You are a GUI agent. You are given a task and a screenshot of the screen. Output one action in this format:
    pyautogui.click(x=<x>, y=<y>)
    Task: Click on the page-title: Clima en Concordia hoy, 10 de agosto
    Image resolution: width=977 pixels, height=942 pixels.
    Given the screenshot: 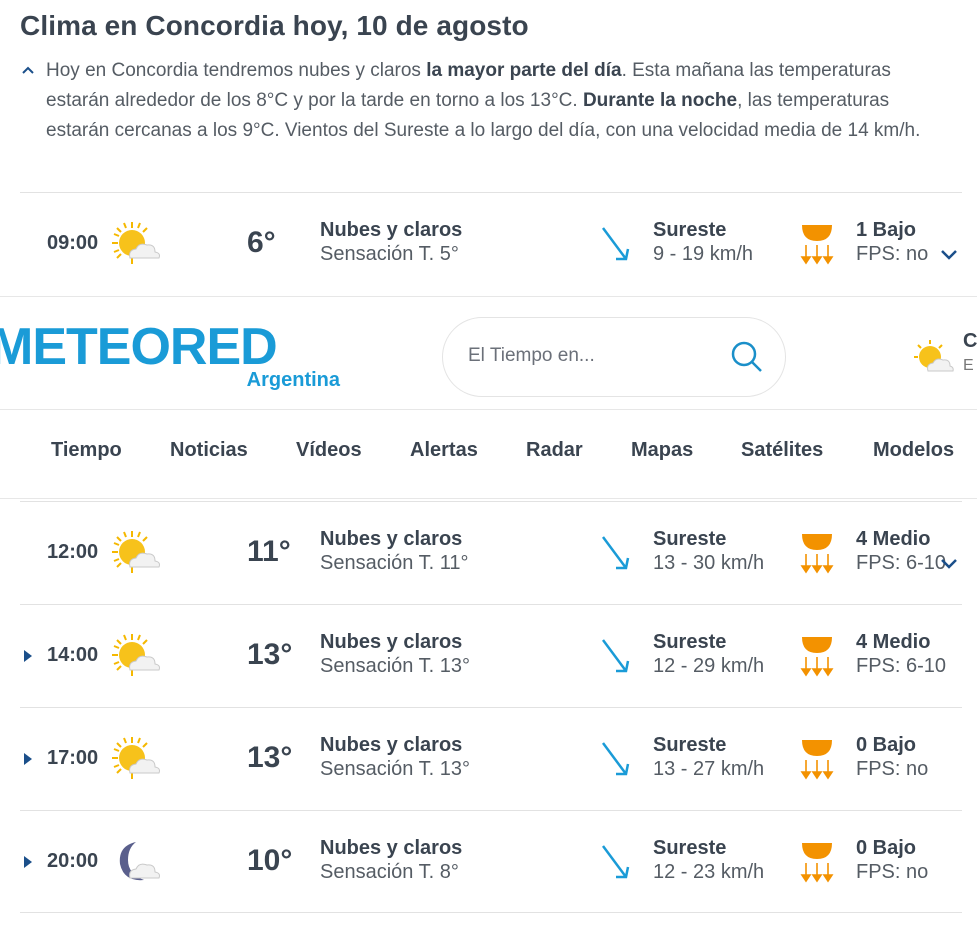 What is the action you would take?
    pyautogui.click(x=274, y=25)
    